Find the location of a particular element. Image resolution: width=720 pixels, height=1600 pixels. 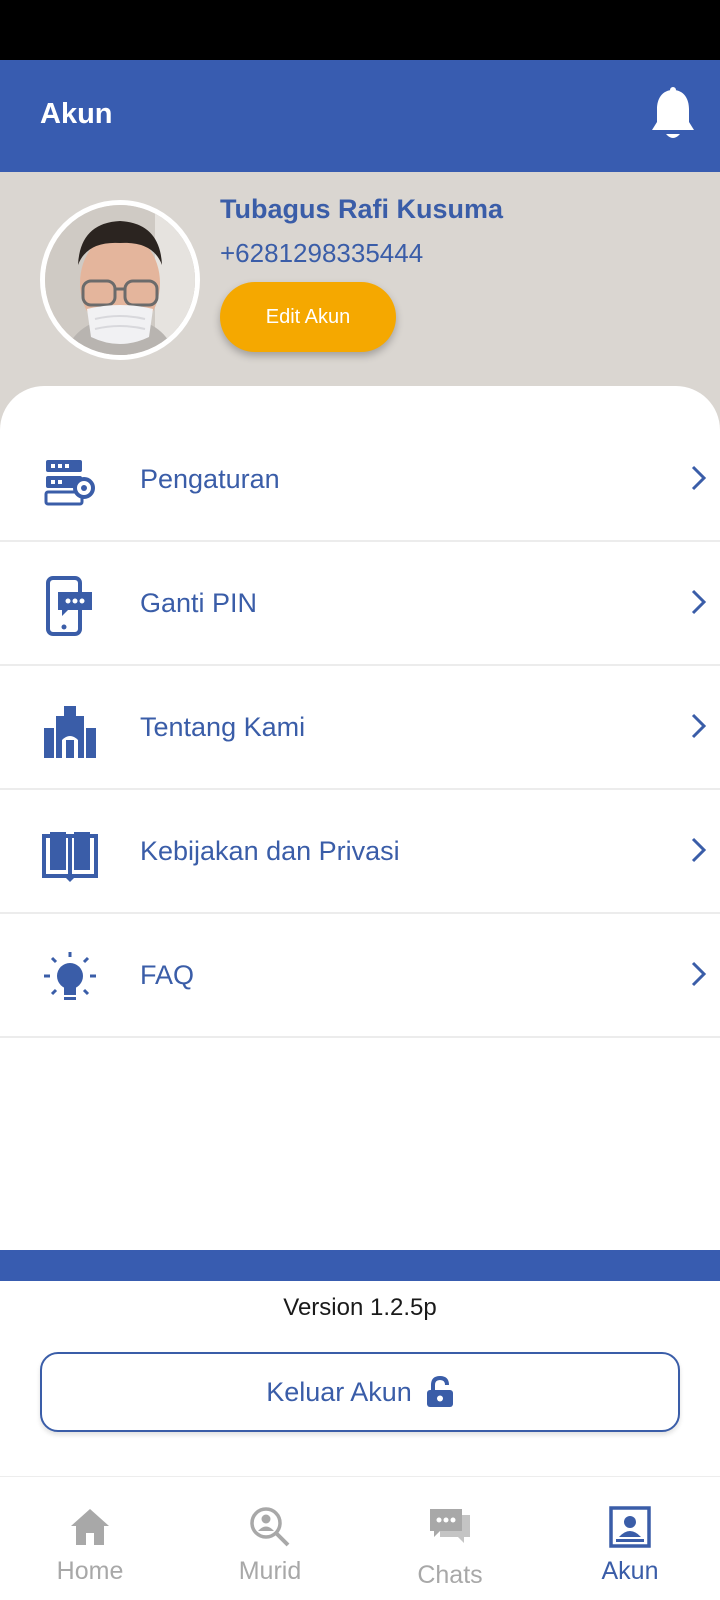

logout-label: Keluar Akun is located at coordinates (339, 1391).